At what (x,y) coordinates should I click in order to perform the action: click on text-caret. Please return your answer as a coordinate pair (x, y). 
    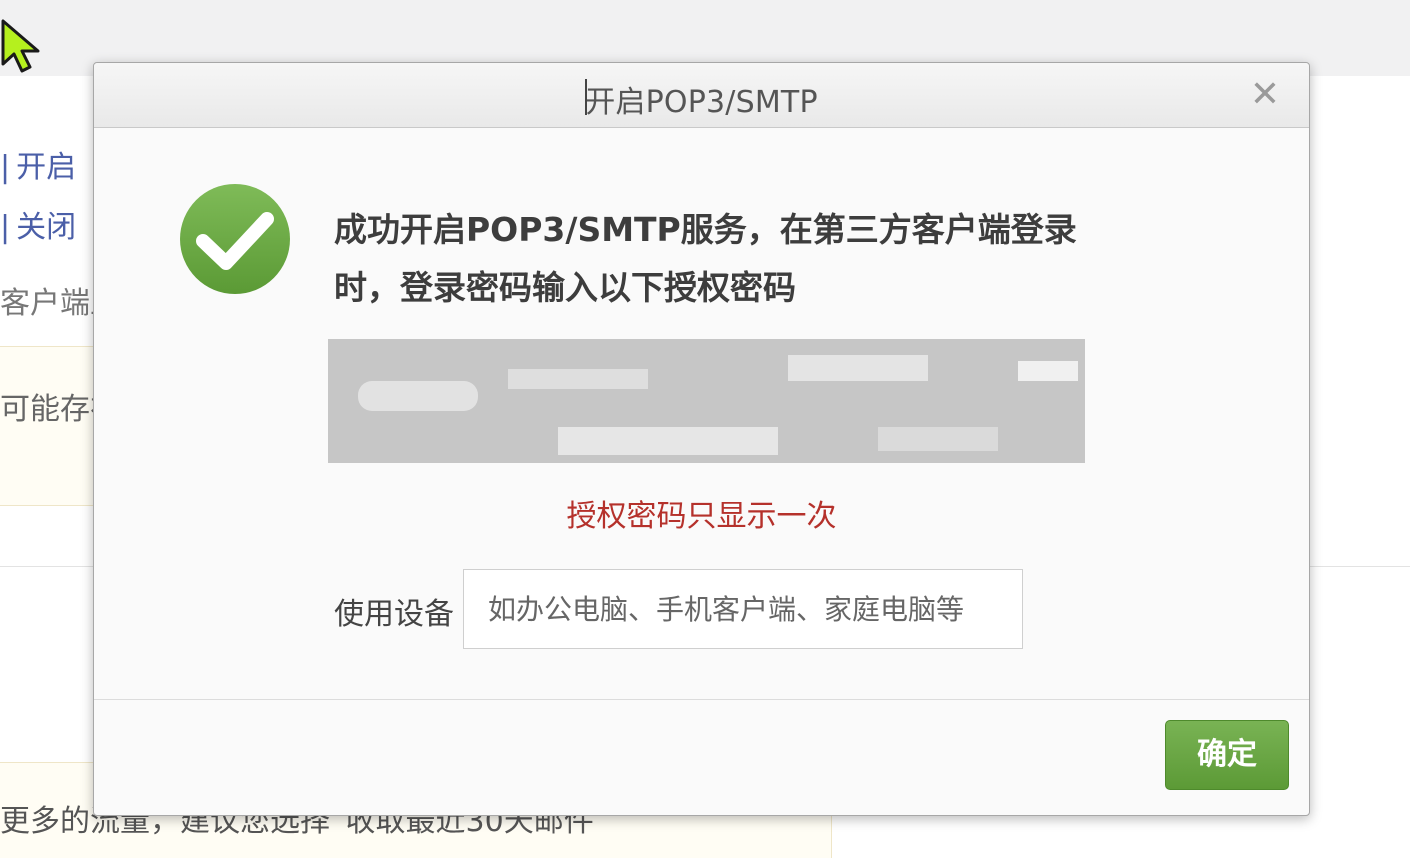
    Looking at the image, I should click on (586, 97).